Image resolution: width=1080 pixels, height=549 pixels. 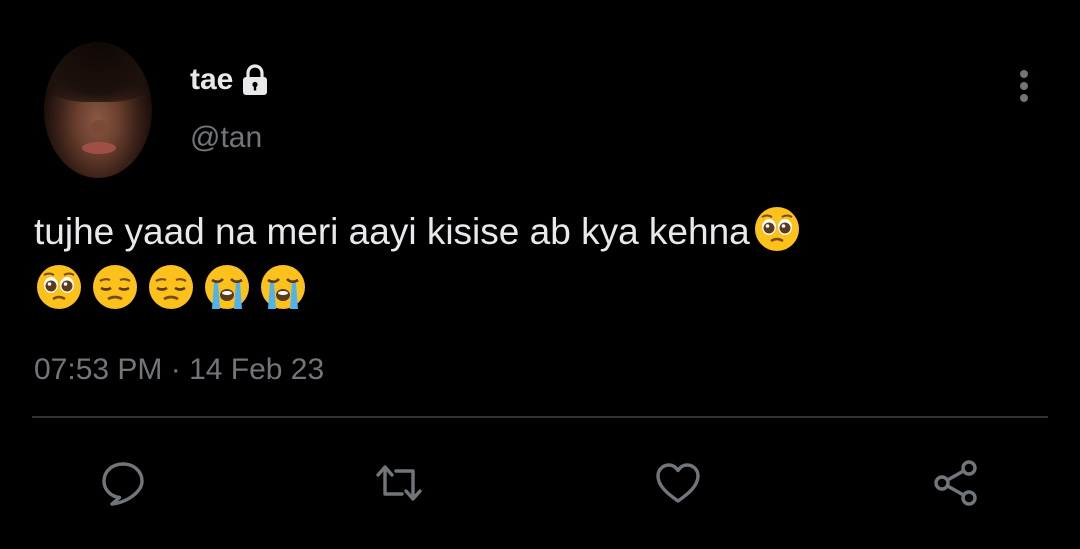 What do you see at coordinates (540, 417) in the screenshot?
I see `divider` at bounding box center [540, 417].